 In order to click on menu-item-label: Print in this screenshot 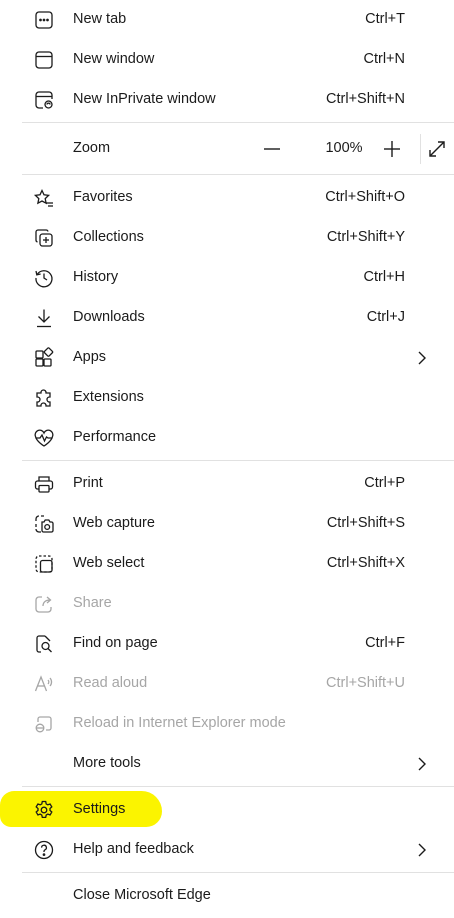, I will do `click(88, 483)`.